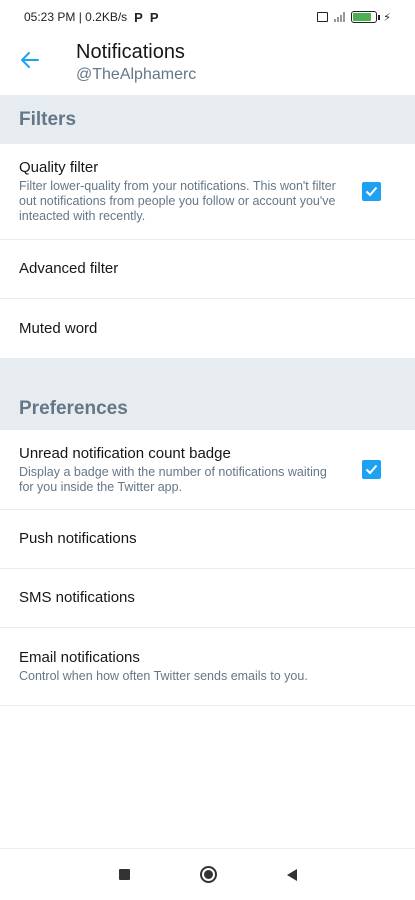 This screenshot has height=900, width=415. I want to click on unread-badge-checkbox, so click(371, 469).